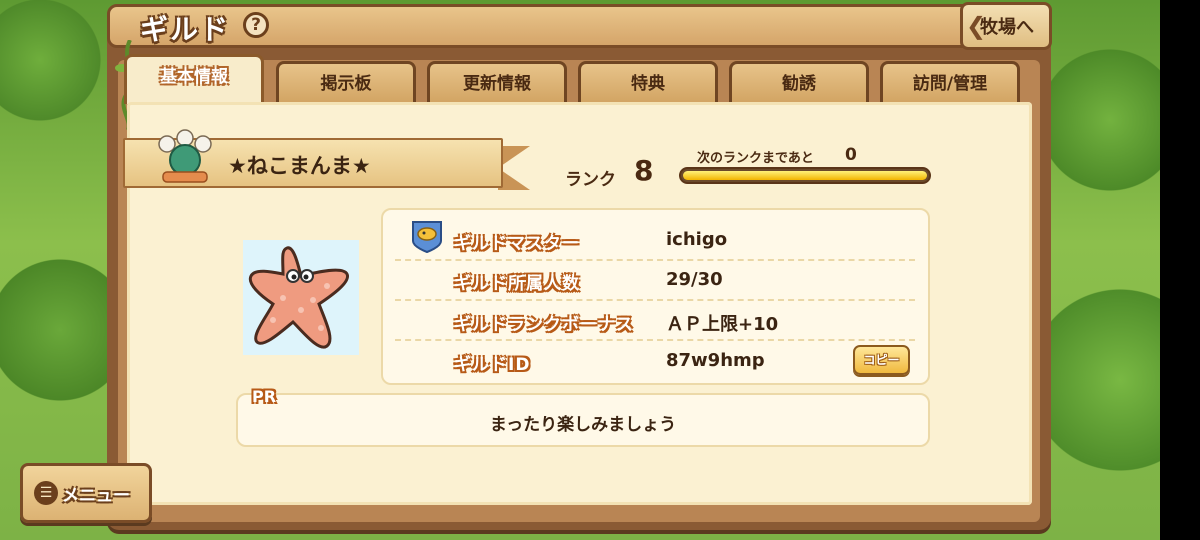 The width and height of the screenshot is (1200, 540). I want to click on starfish-icon, so click(298, 297).